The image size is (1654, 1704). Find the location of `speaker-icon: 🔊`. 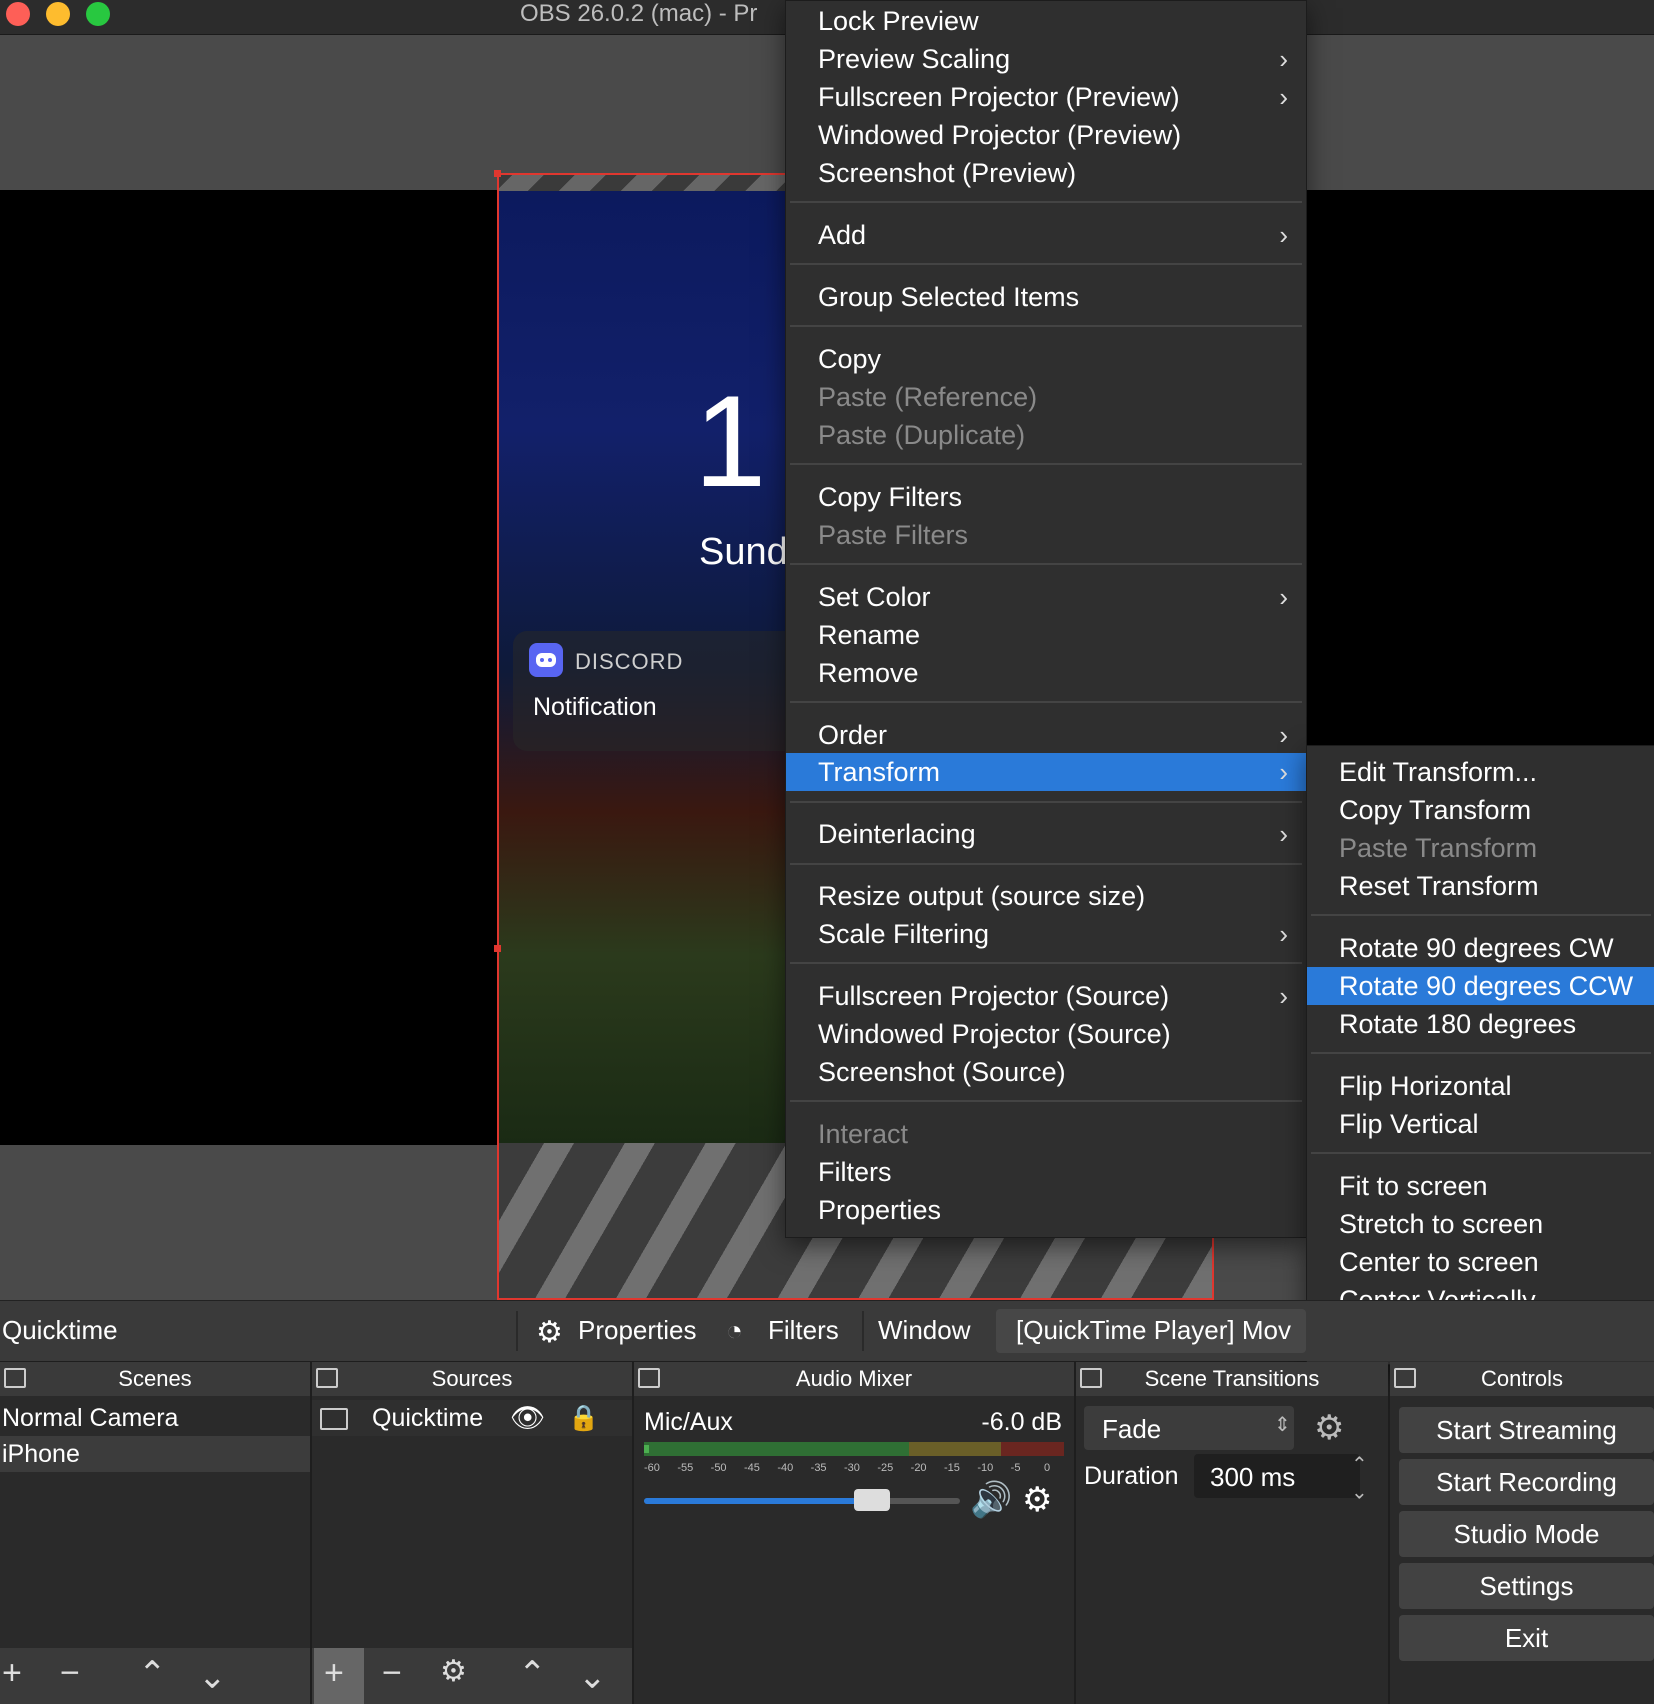

speaker-icon: 🔊 is located at coordinates (991, 1500).